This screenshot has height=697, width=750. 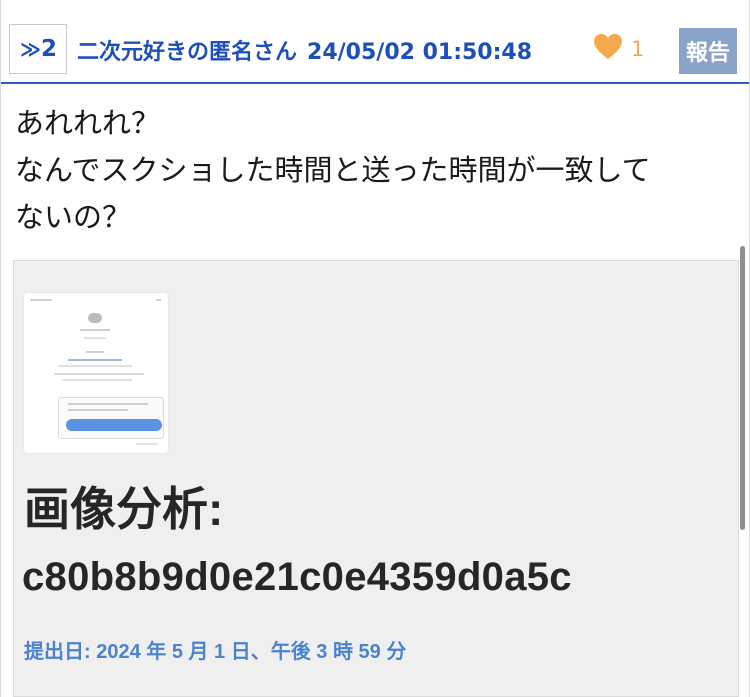 What do you see at coordinates (187, 52) in the screenshot?
I see `author-name: 二次元好きの匿名さん` at bounding box center [187, 52].